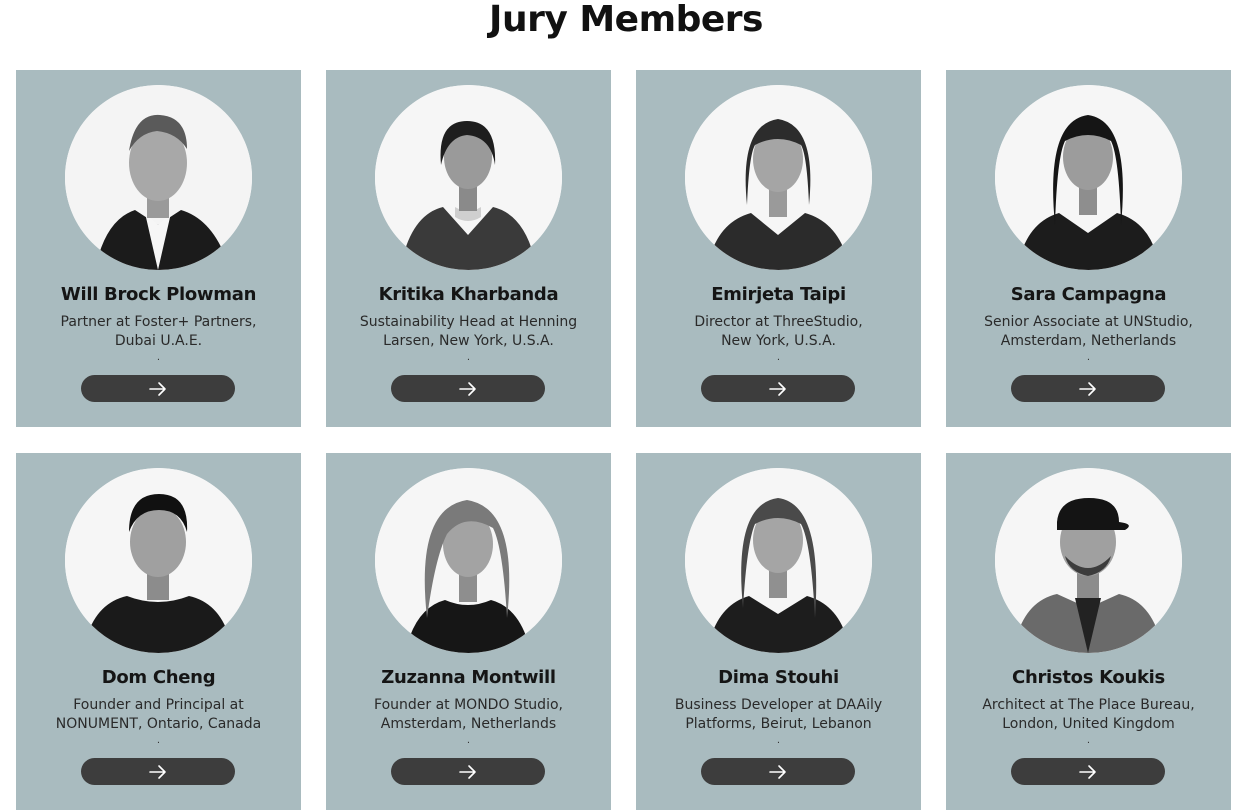 This screenshot has width=1252, height=810. I want to click on jury-role-line: Architect at The Place Bureau,, so click(1088, 705).